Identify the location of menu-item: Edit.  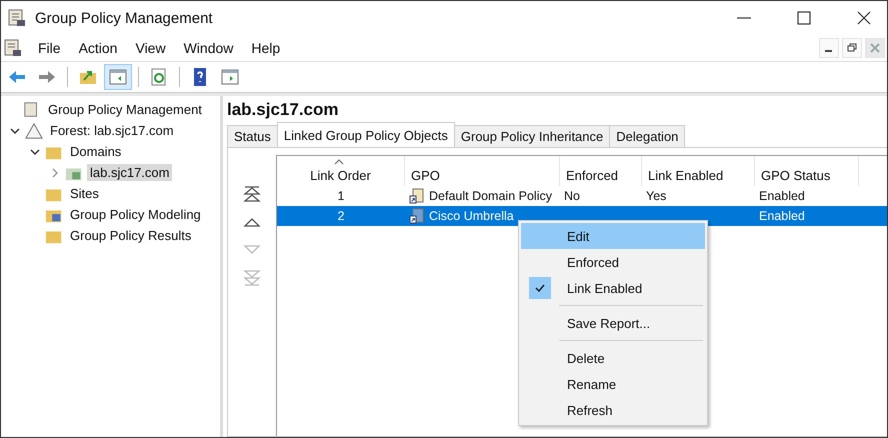
(578, 236).